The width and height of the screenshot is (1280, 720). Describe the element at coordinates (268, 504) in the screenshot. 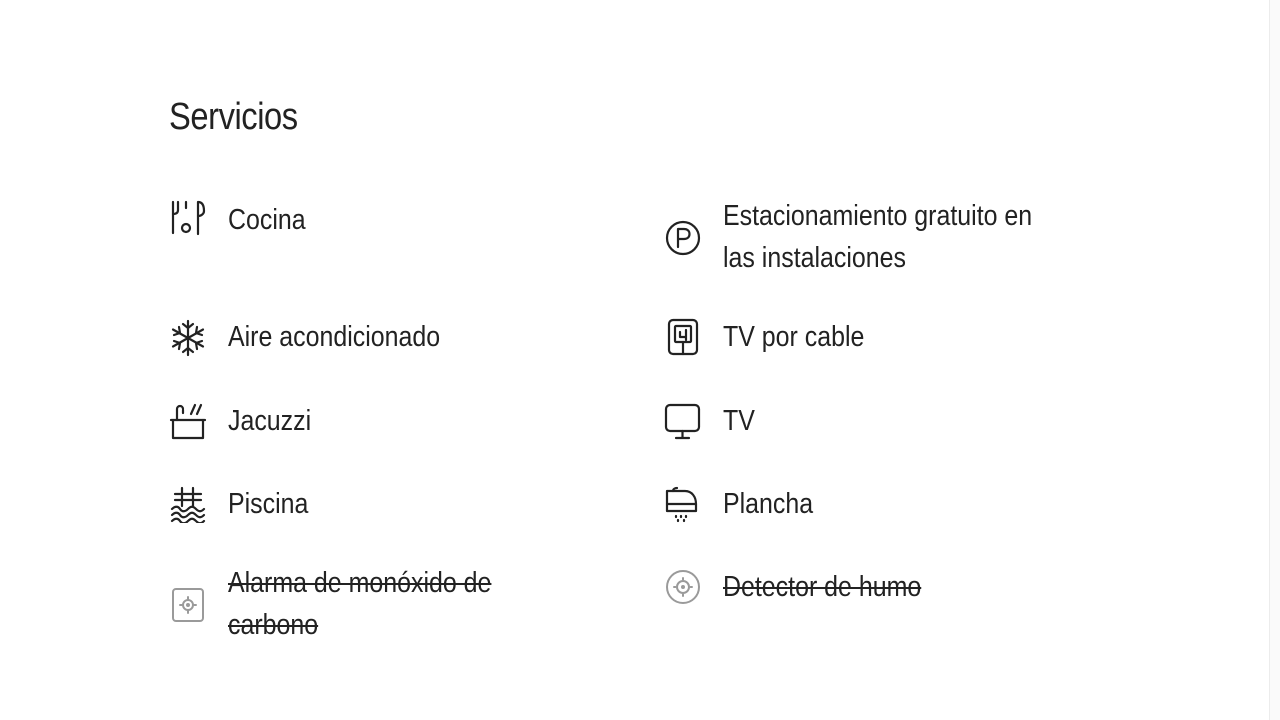

I see `amenity-label: Piscina` at that location.